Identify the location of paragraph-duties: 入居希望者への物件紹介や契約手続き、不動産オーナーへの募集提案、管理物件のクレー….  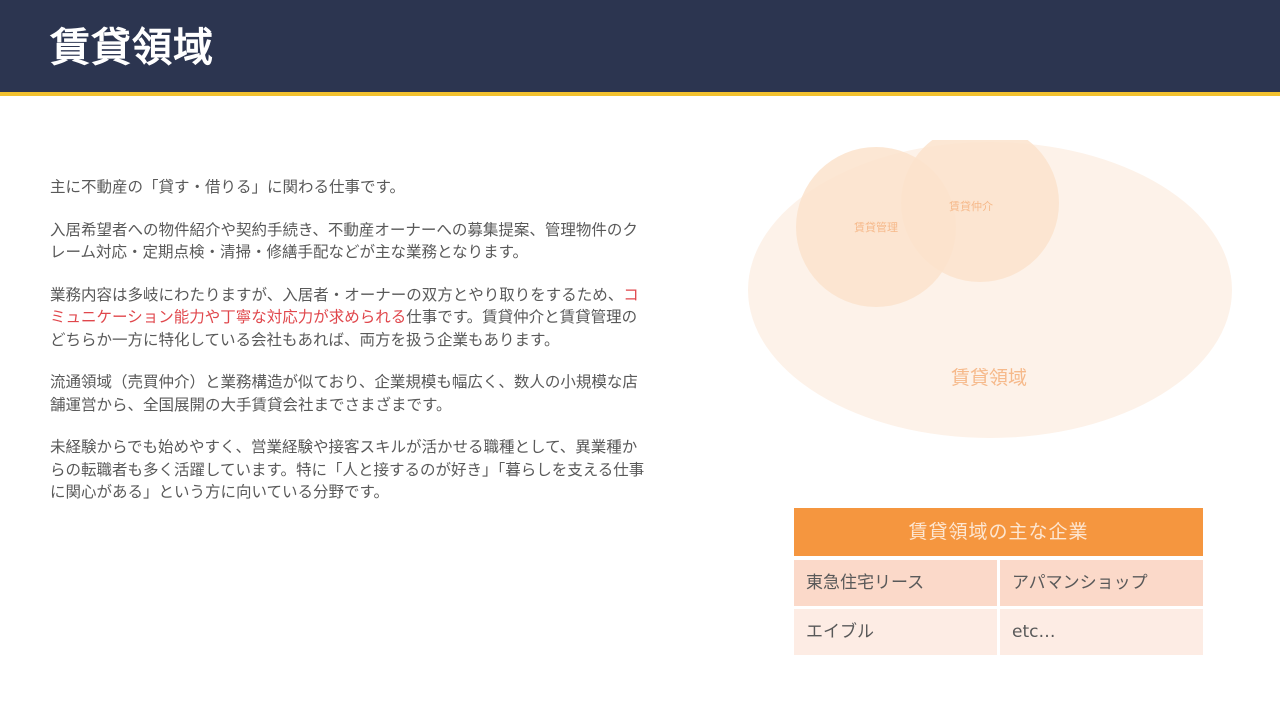
(350, 241).